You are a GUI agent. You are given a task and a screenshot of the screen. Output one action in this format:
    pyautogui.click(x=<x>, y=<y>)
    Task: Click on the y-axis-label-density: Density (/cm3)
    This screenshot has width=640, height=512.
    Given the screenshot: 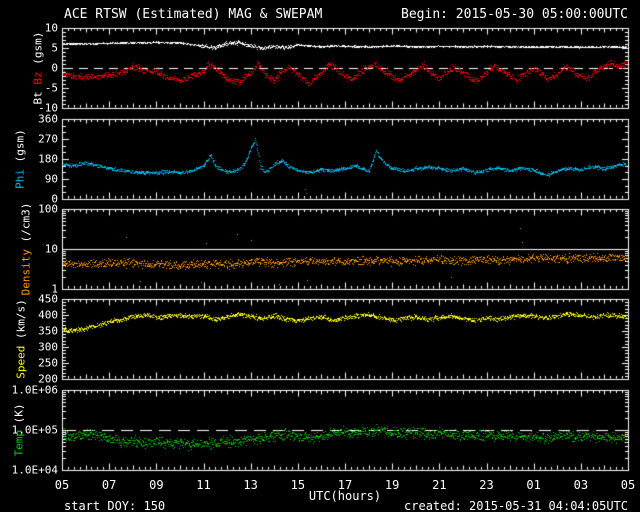 What is the action you would take?
    pyautogui.click(x=26, y=249)
    